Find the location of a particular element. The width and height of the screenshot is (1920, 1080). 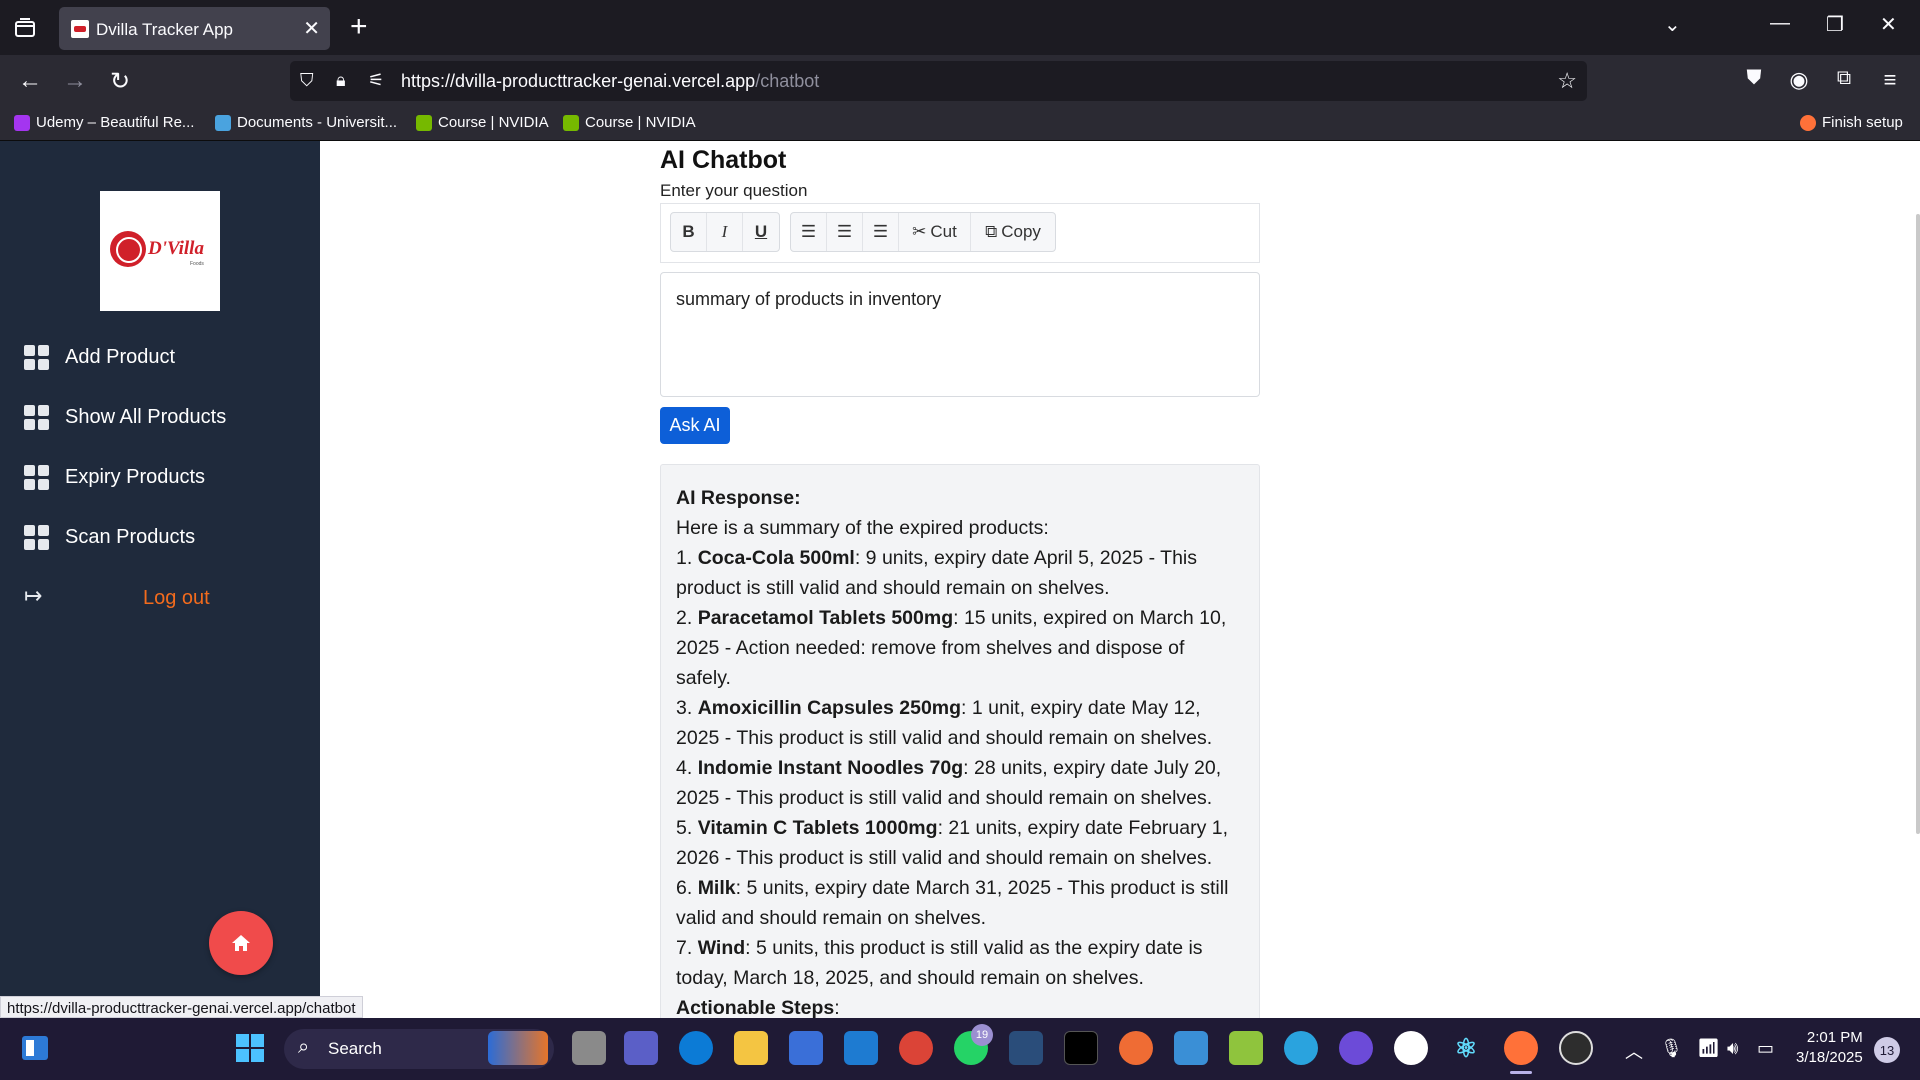

item-number: 1. is located at coordinates (687, 558).